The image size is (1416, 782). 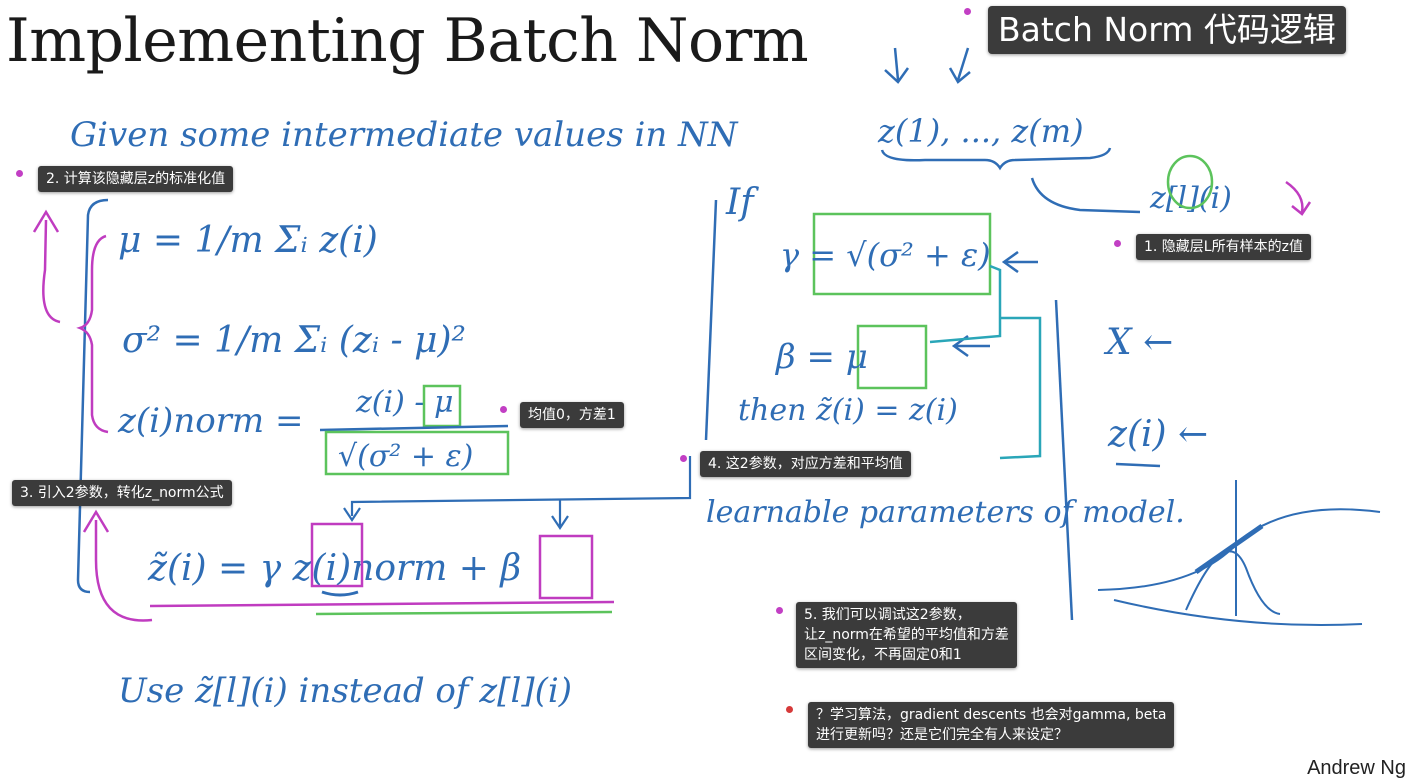 What do you see at coordinates (404, 135) in the screenshot?
I see `given-text: Given some intermediate values in NN` at bounding box center [404, 135].